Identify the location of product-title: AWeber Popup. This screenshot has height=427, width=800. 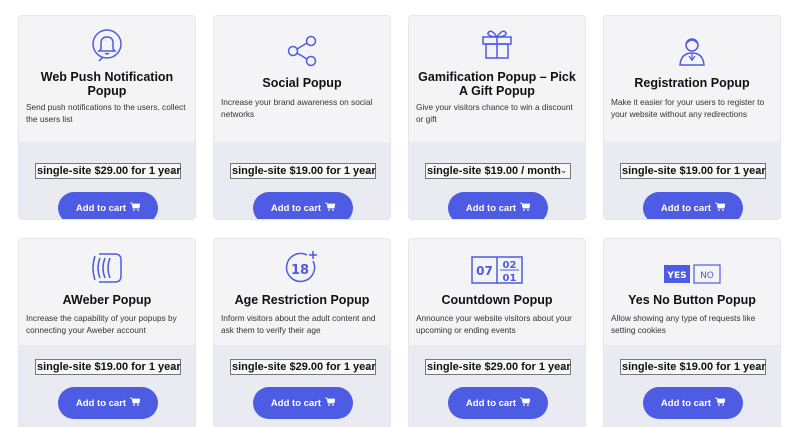
(107, 300).